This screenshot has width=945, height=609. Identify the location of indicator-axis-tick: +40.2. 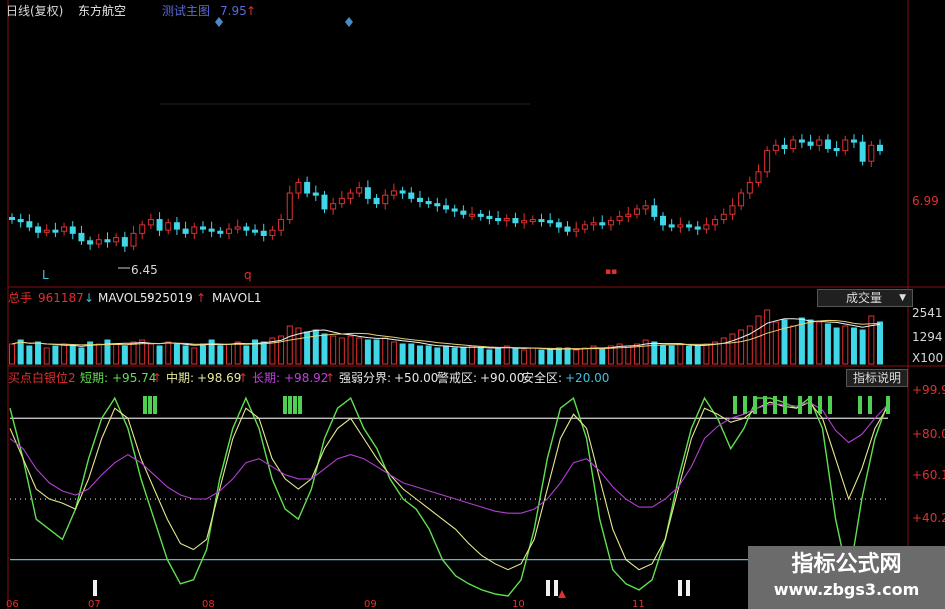
(928, 518).